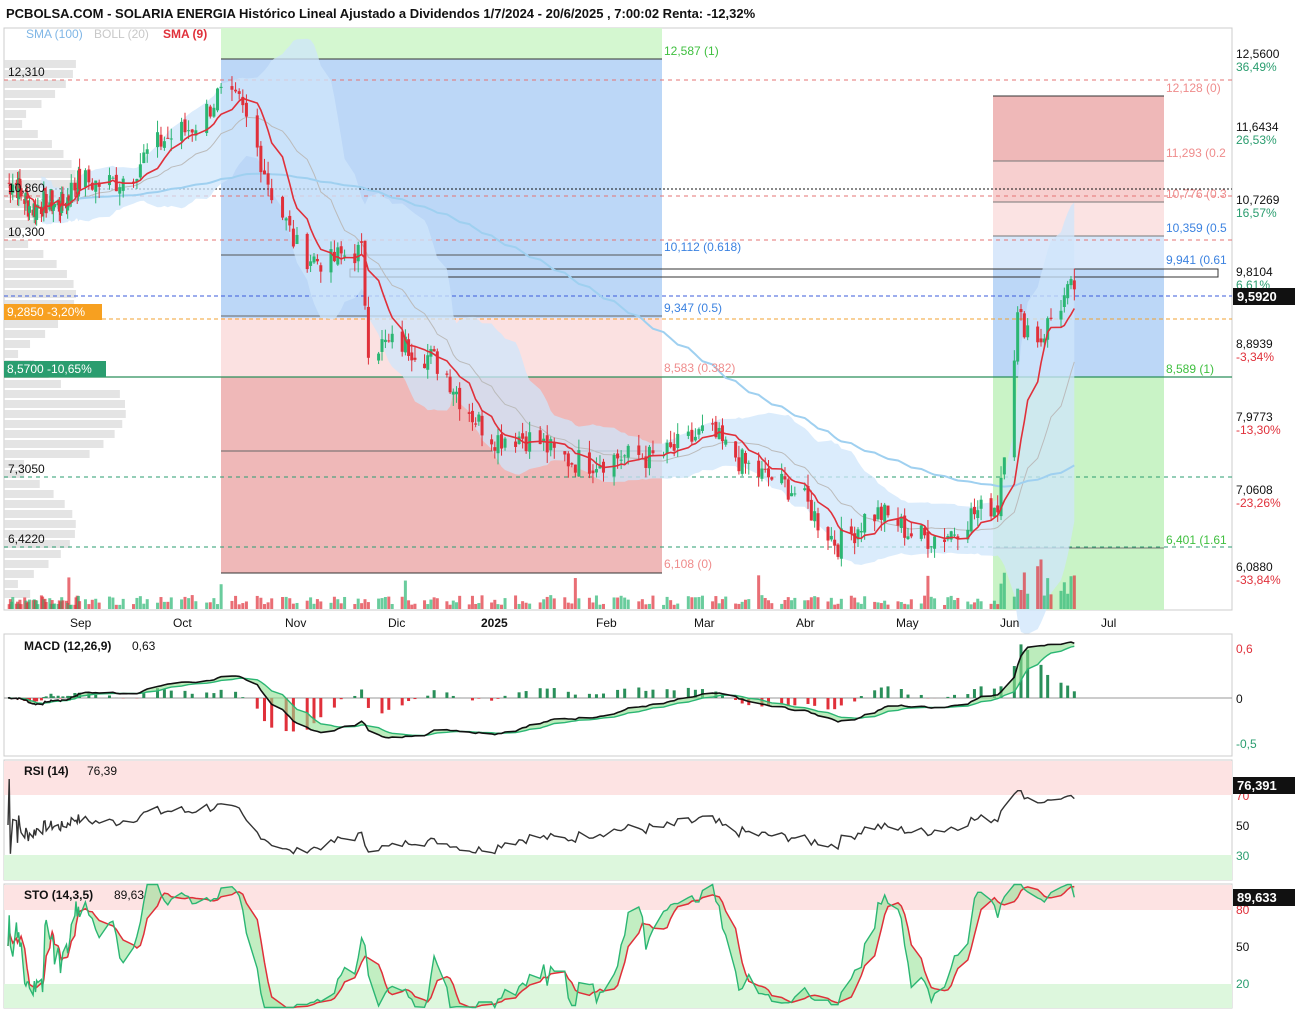 The width and height of the screenshot is (1299, 1013). I want to click on left-level-0: 12,310, so click(26, 72).